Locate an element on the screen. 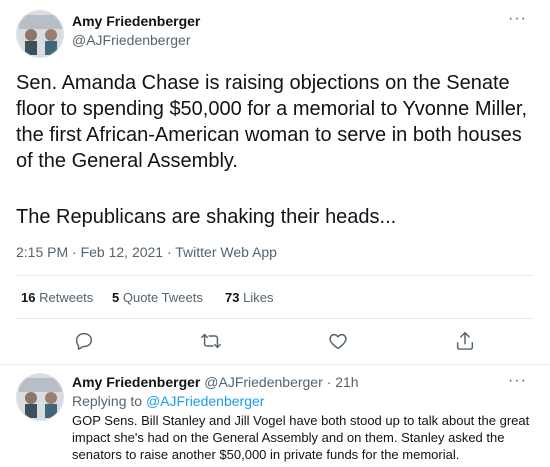 The width and height of the screenshot is (550, 467). reply-age: · 21h is located at coordinates (343, 382).